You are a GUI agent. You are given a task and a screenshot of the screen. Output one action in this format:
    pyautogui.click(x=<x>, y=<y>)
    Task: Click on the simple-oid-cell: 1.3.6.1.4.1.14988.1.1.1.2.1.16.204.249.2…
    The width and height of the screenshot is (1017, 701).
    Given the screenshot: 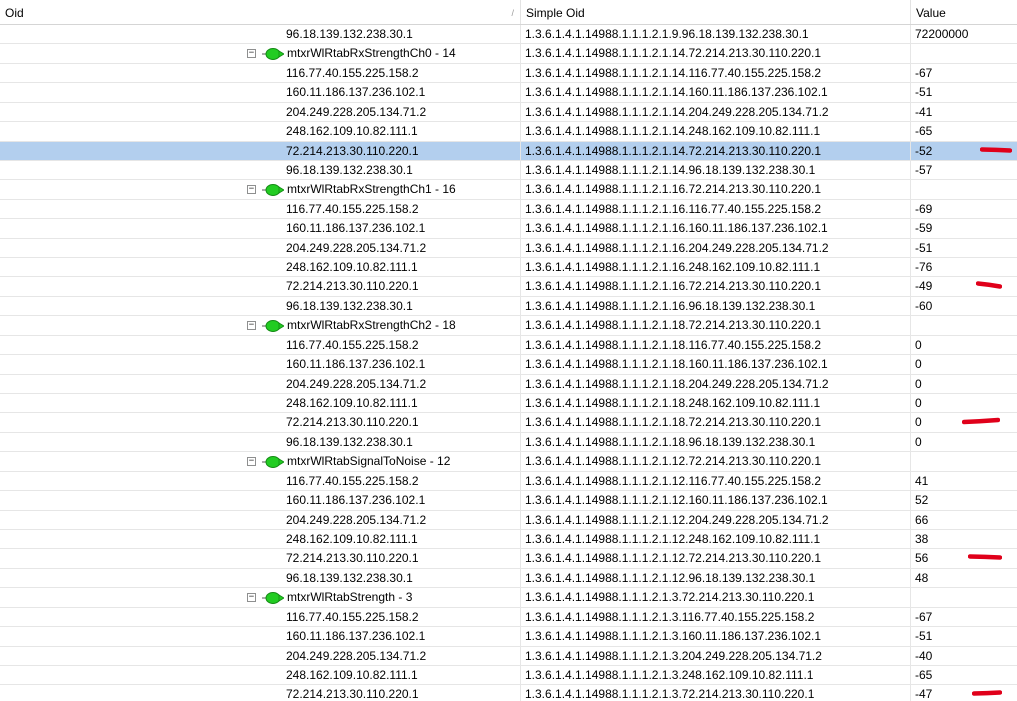 What is the action you would take?
    pyautogui.click(x=716, y=248)
    